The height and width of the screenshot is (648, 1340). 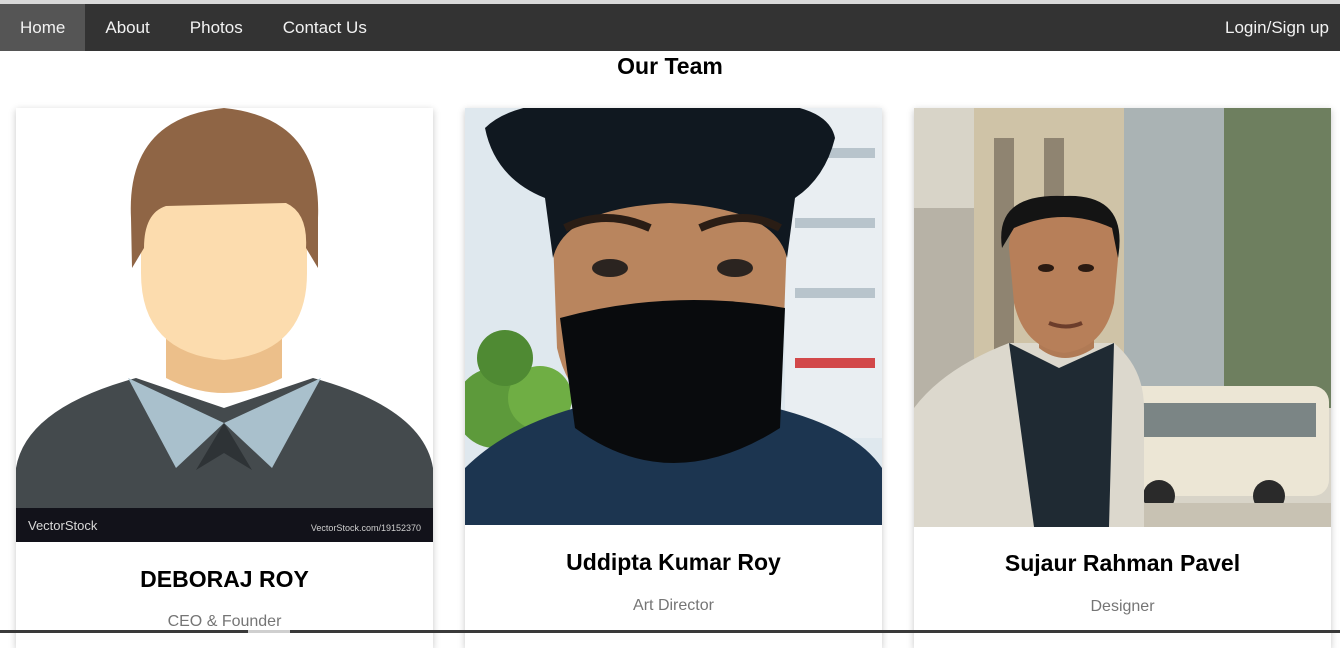 What do you see at coordinates (1275, 27) in the screenshot?
I see `nav-login-signup: Login/Sign up` at bounding box center [1275, 27].